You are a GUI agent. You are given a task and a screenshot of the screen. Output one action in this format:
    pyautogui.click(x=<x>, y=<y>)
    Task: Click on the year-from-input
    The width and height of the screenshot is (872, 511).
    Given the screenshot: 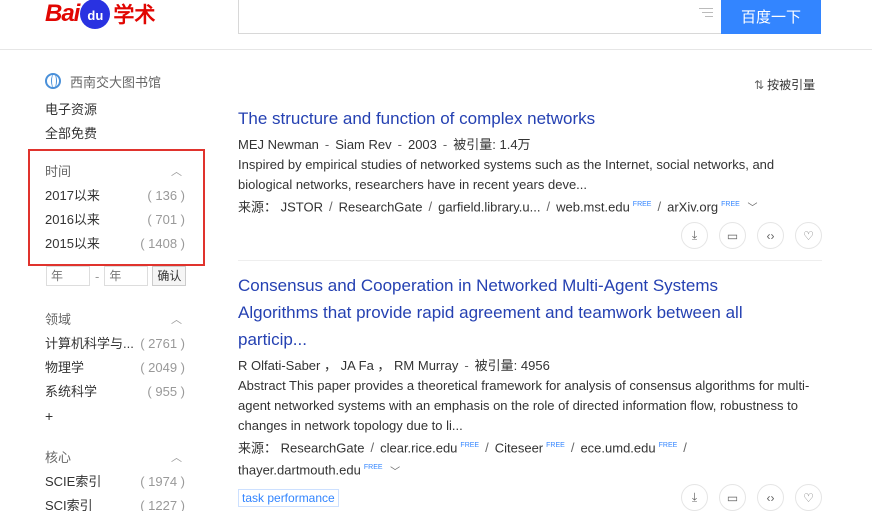 What is the action you would take?
    pyautogui.click(x=68, y=276)
    